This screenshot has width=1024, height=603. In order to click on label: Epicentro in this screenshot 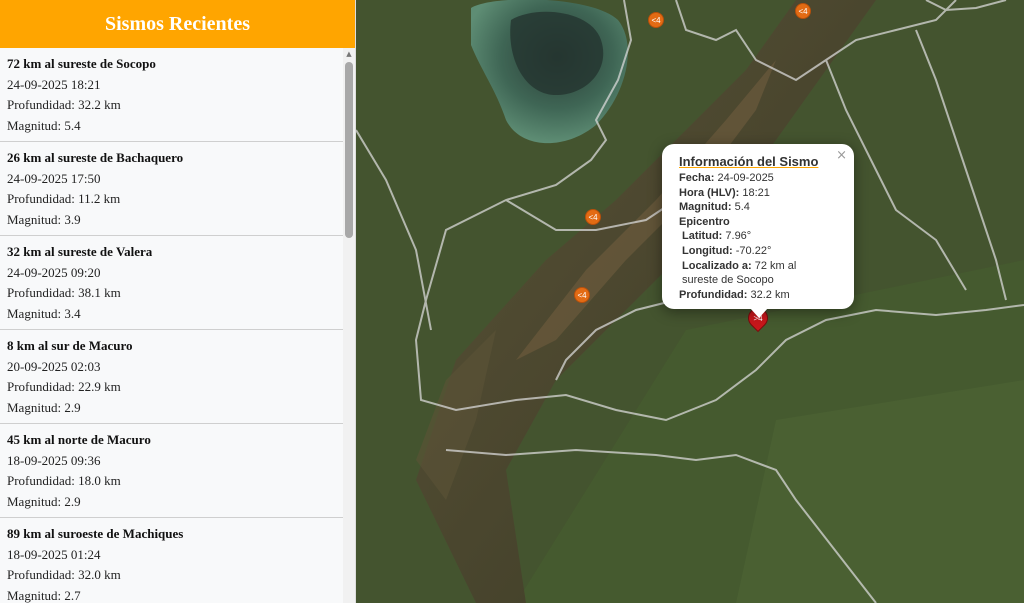, I will do `click(704, 221)`.